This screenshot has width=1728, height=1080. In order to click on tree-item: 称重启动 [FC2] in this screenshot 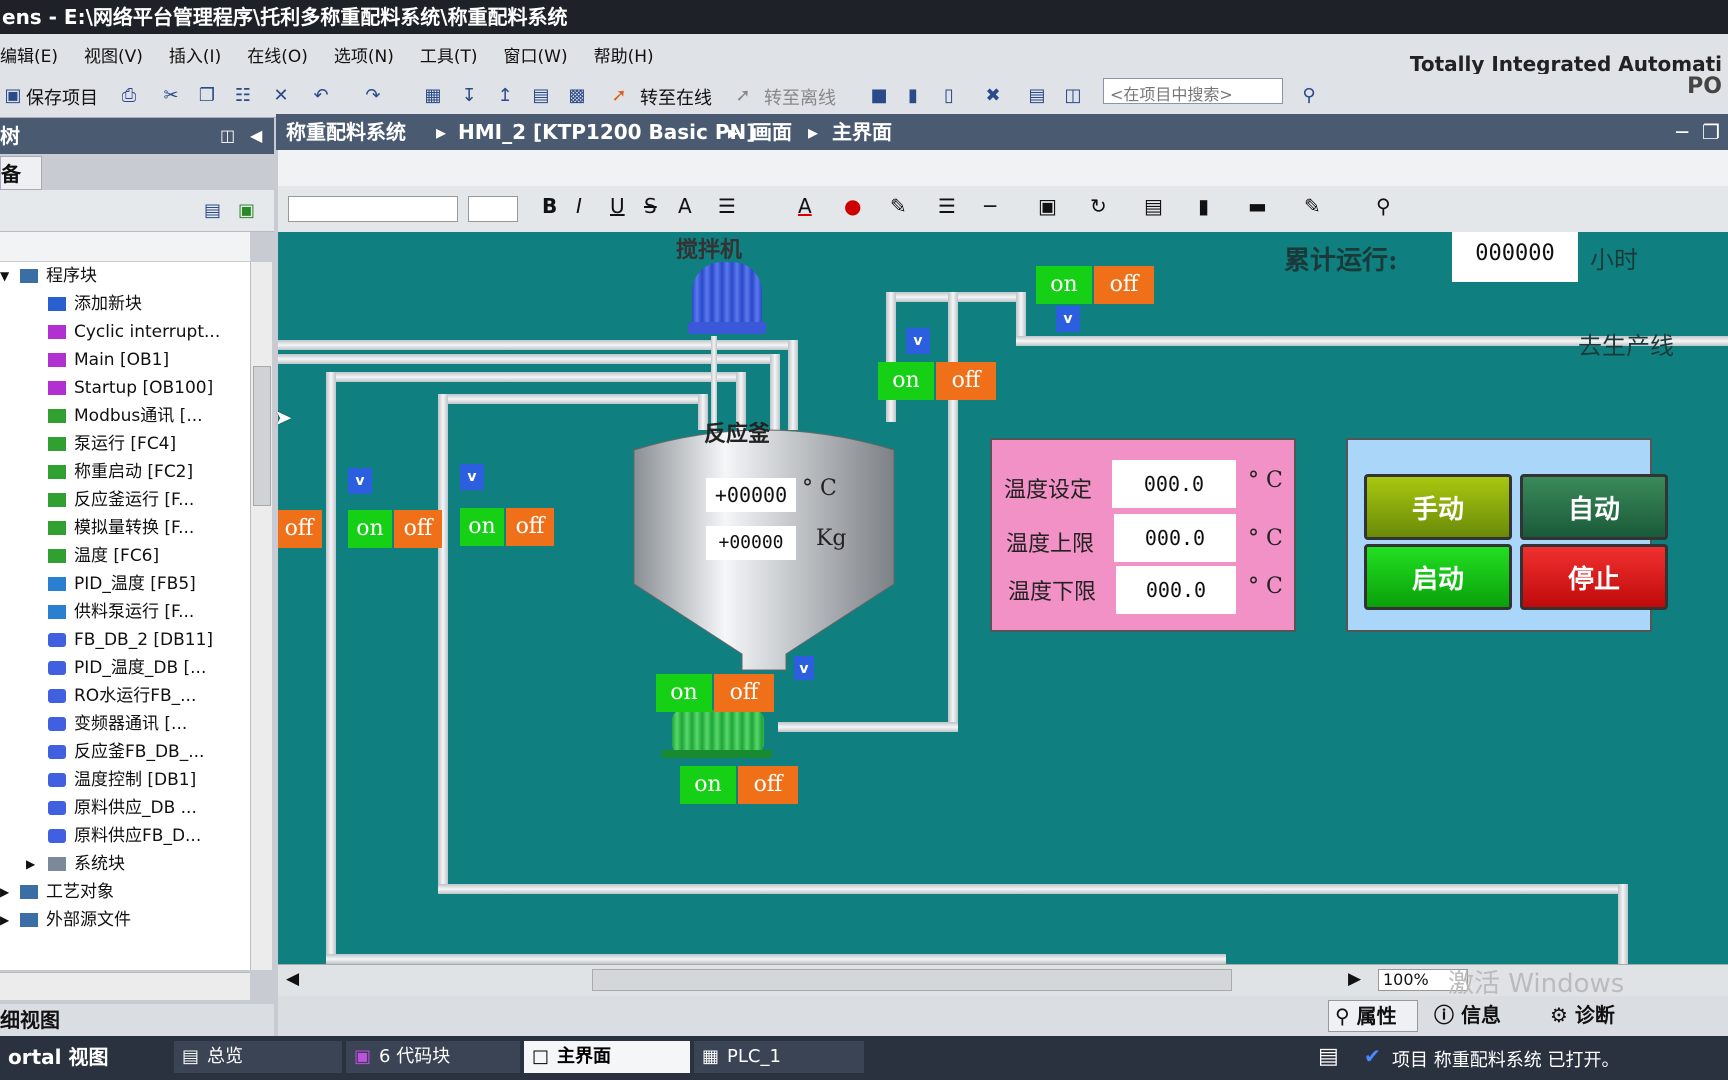, I will do `click(120, 472)`.